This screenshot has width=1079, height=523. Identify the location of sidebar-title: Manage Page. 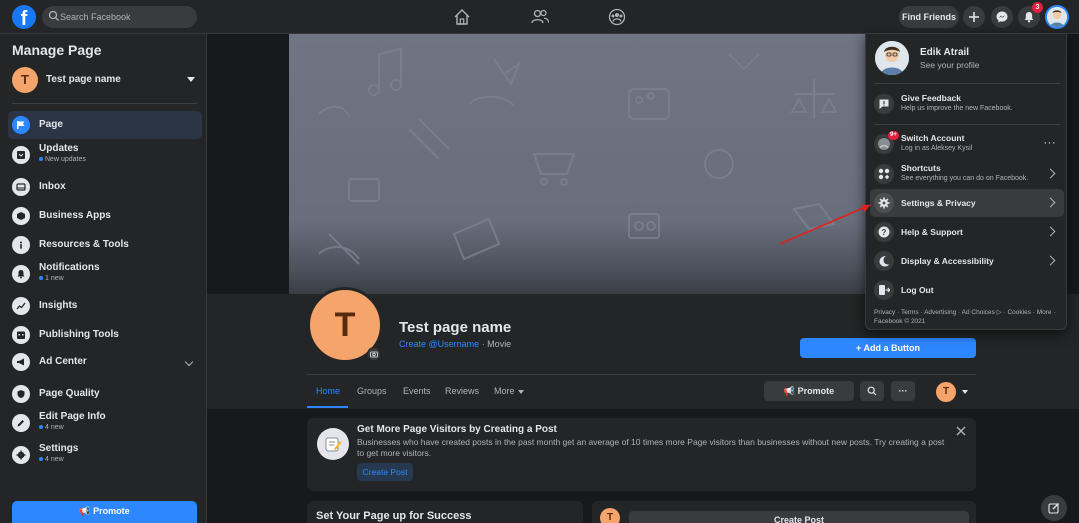
(57, 50).